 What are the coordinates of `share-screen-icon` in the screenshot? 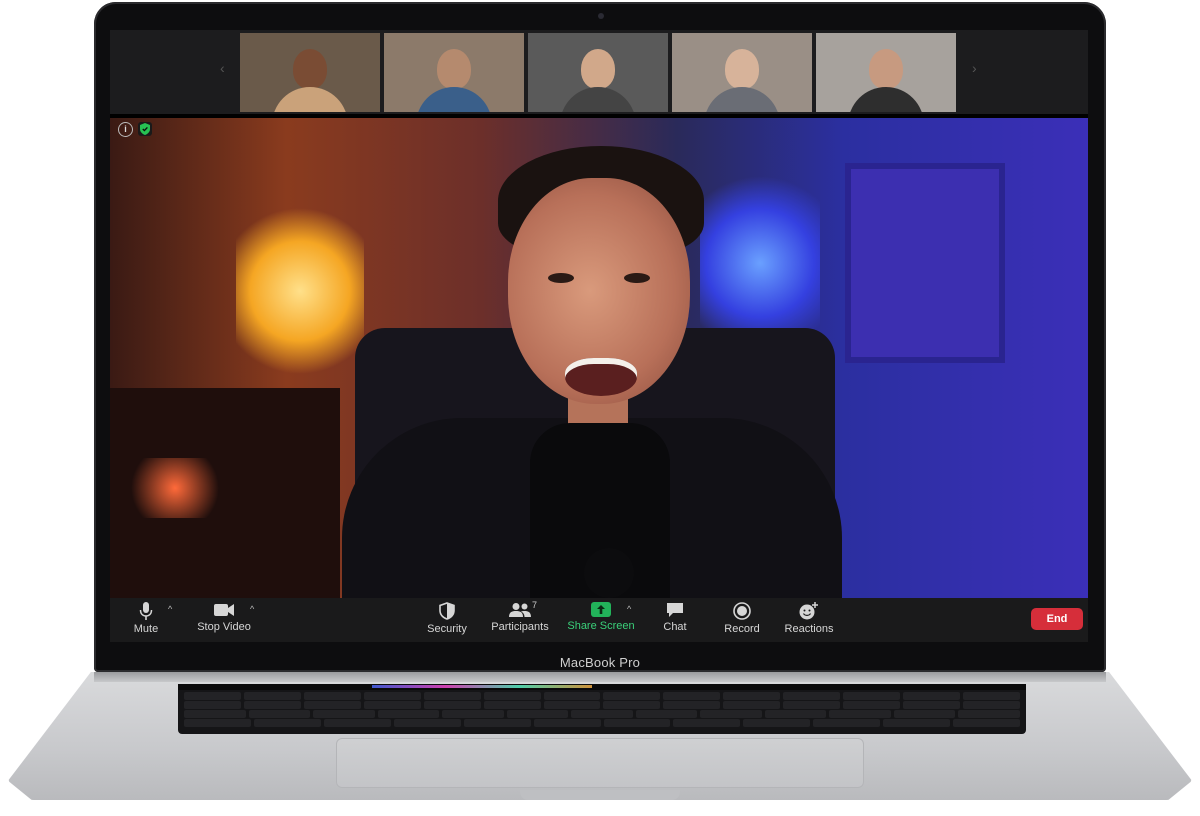 It's located at (601, 609).